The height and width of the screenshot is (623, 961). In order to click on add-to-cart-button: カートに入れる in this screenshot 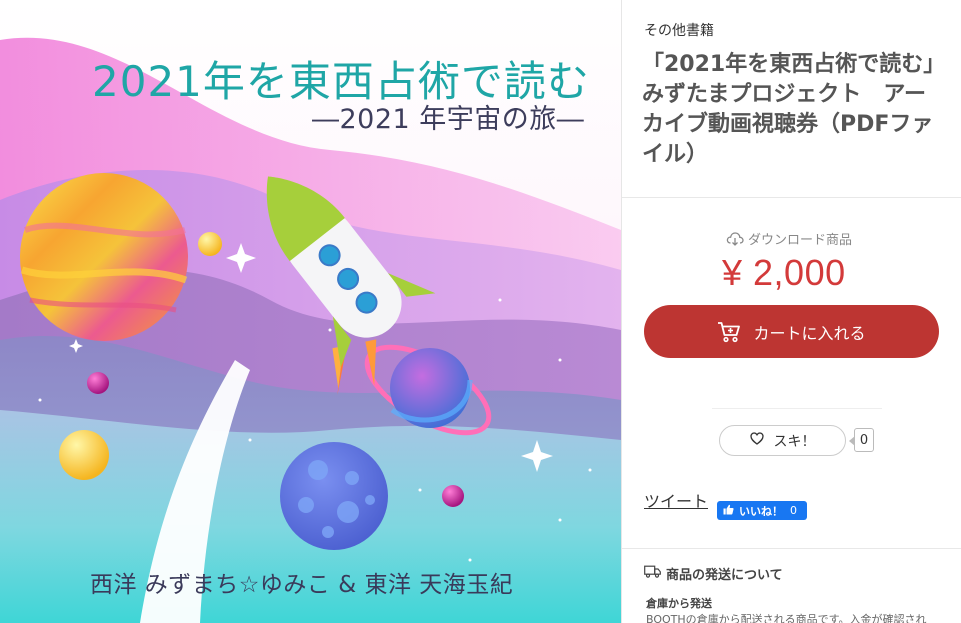, I will do `click(791, 331)`.